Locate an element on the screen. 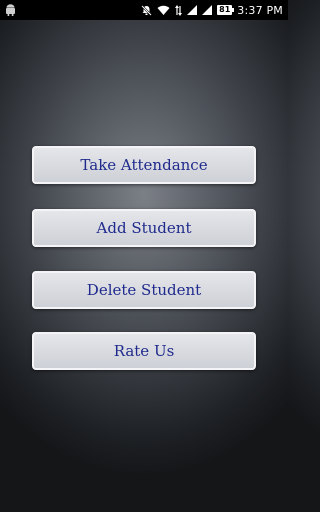  battery-icon: 81 is located at coordinates (226, 10).